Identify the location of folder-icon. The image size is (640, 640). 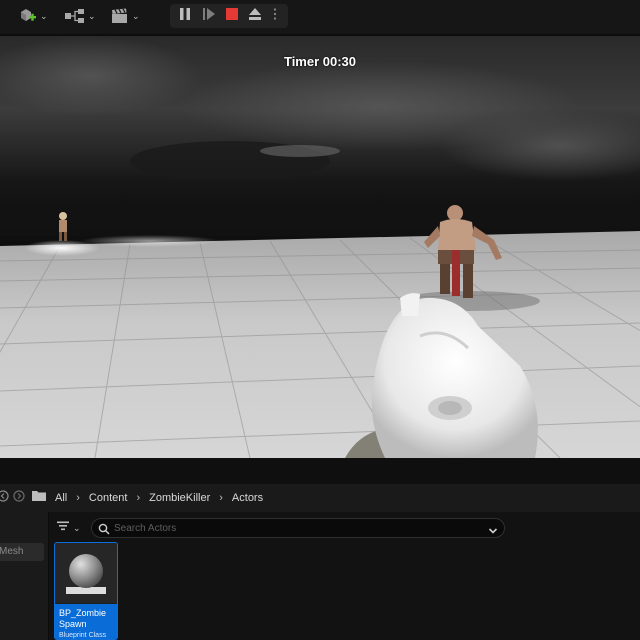
(39, 498).